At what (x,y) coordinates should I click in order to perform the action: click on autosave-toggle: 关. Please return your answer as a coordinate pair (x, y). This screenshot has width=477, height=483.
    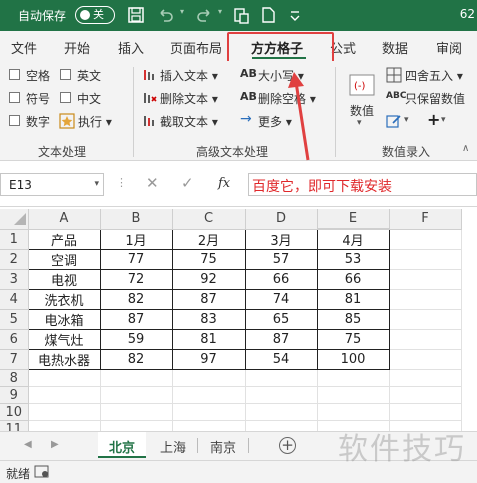
    Looking at the image, I should click on (95, 15).